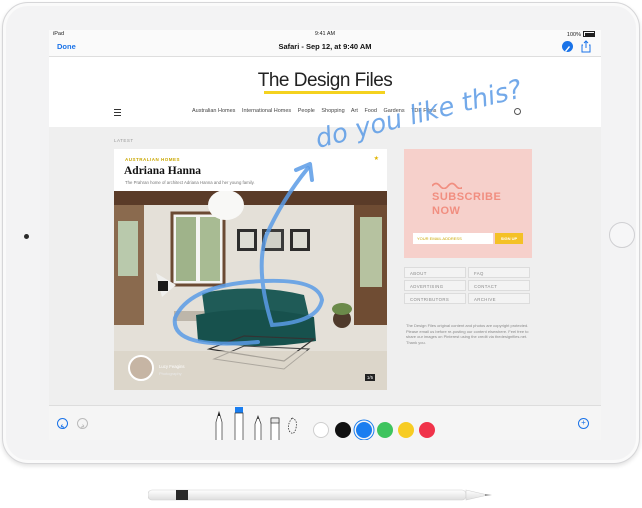 The image size is (642, 508). Describe the element at coordinates (62, 424) in the screenshot. I see `undo-icon` at that location.